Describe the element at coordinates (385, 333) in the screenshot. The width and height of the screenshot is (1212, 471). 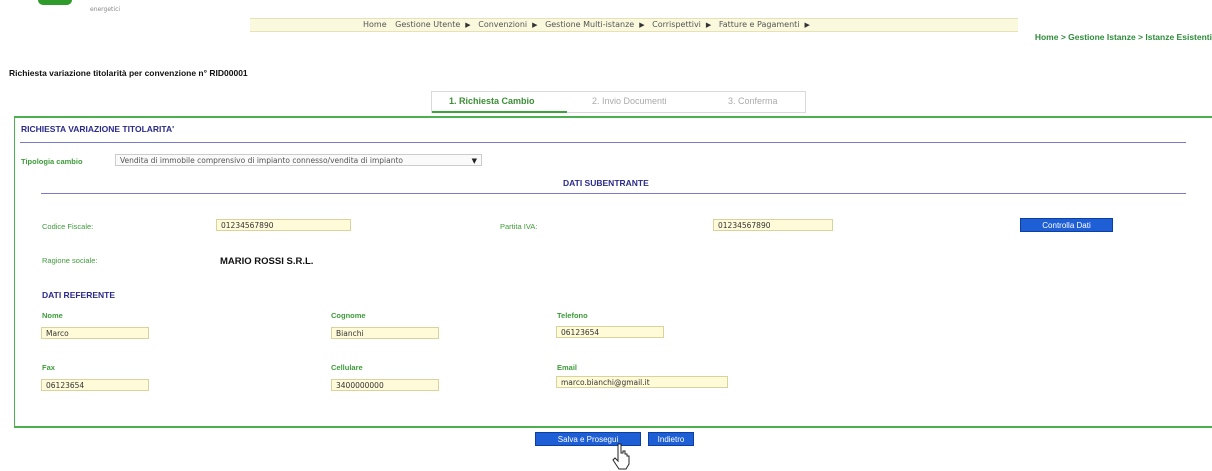
I see `cognome-input: Bianchi` at that location.